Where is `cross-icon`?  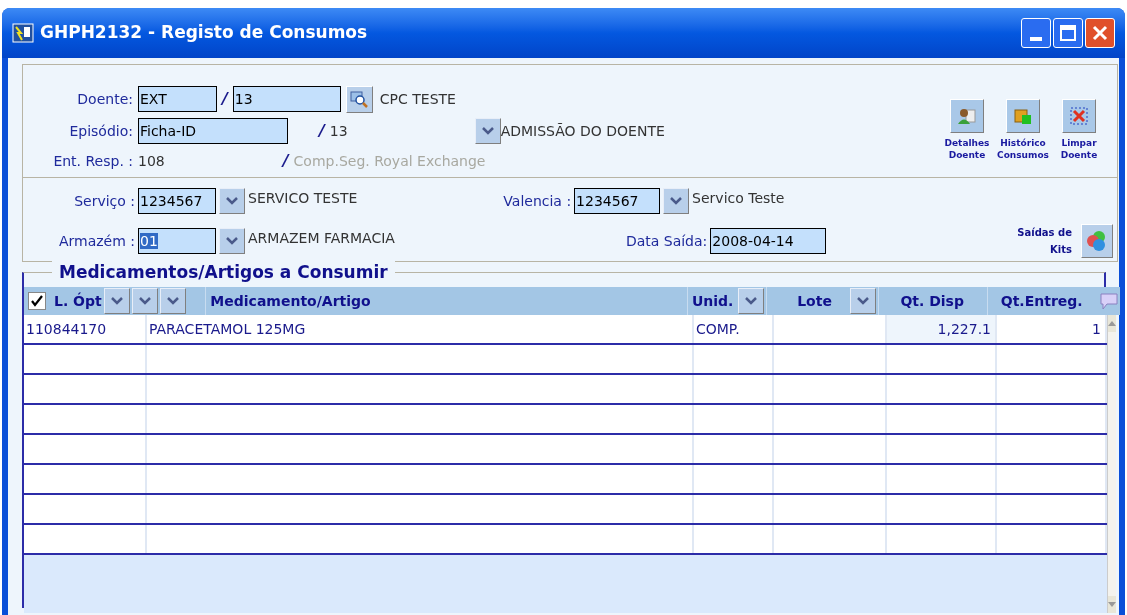
cross-icon is located at coordinates (1079, 116).